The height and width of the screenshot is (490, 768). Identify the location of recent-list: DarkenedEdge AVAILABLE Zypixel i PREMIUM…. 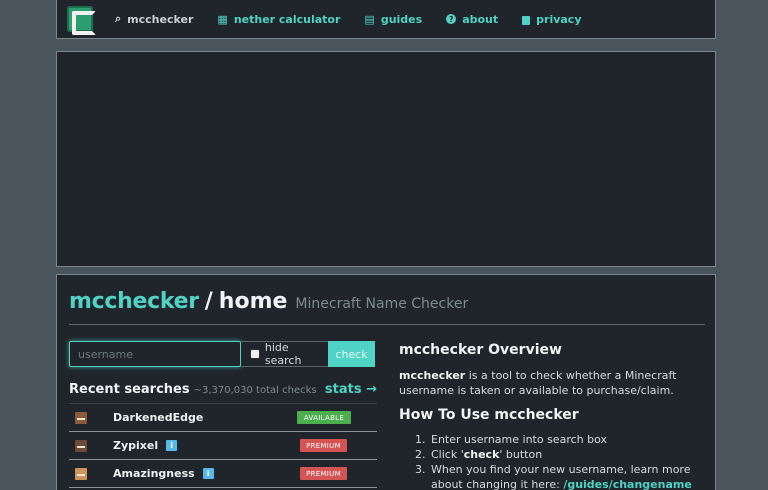
(223, 446).